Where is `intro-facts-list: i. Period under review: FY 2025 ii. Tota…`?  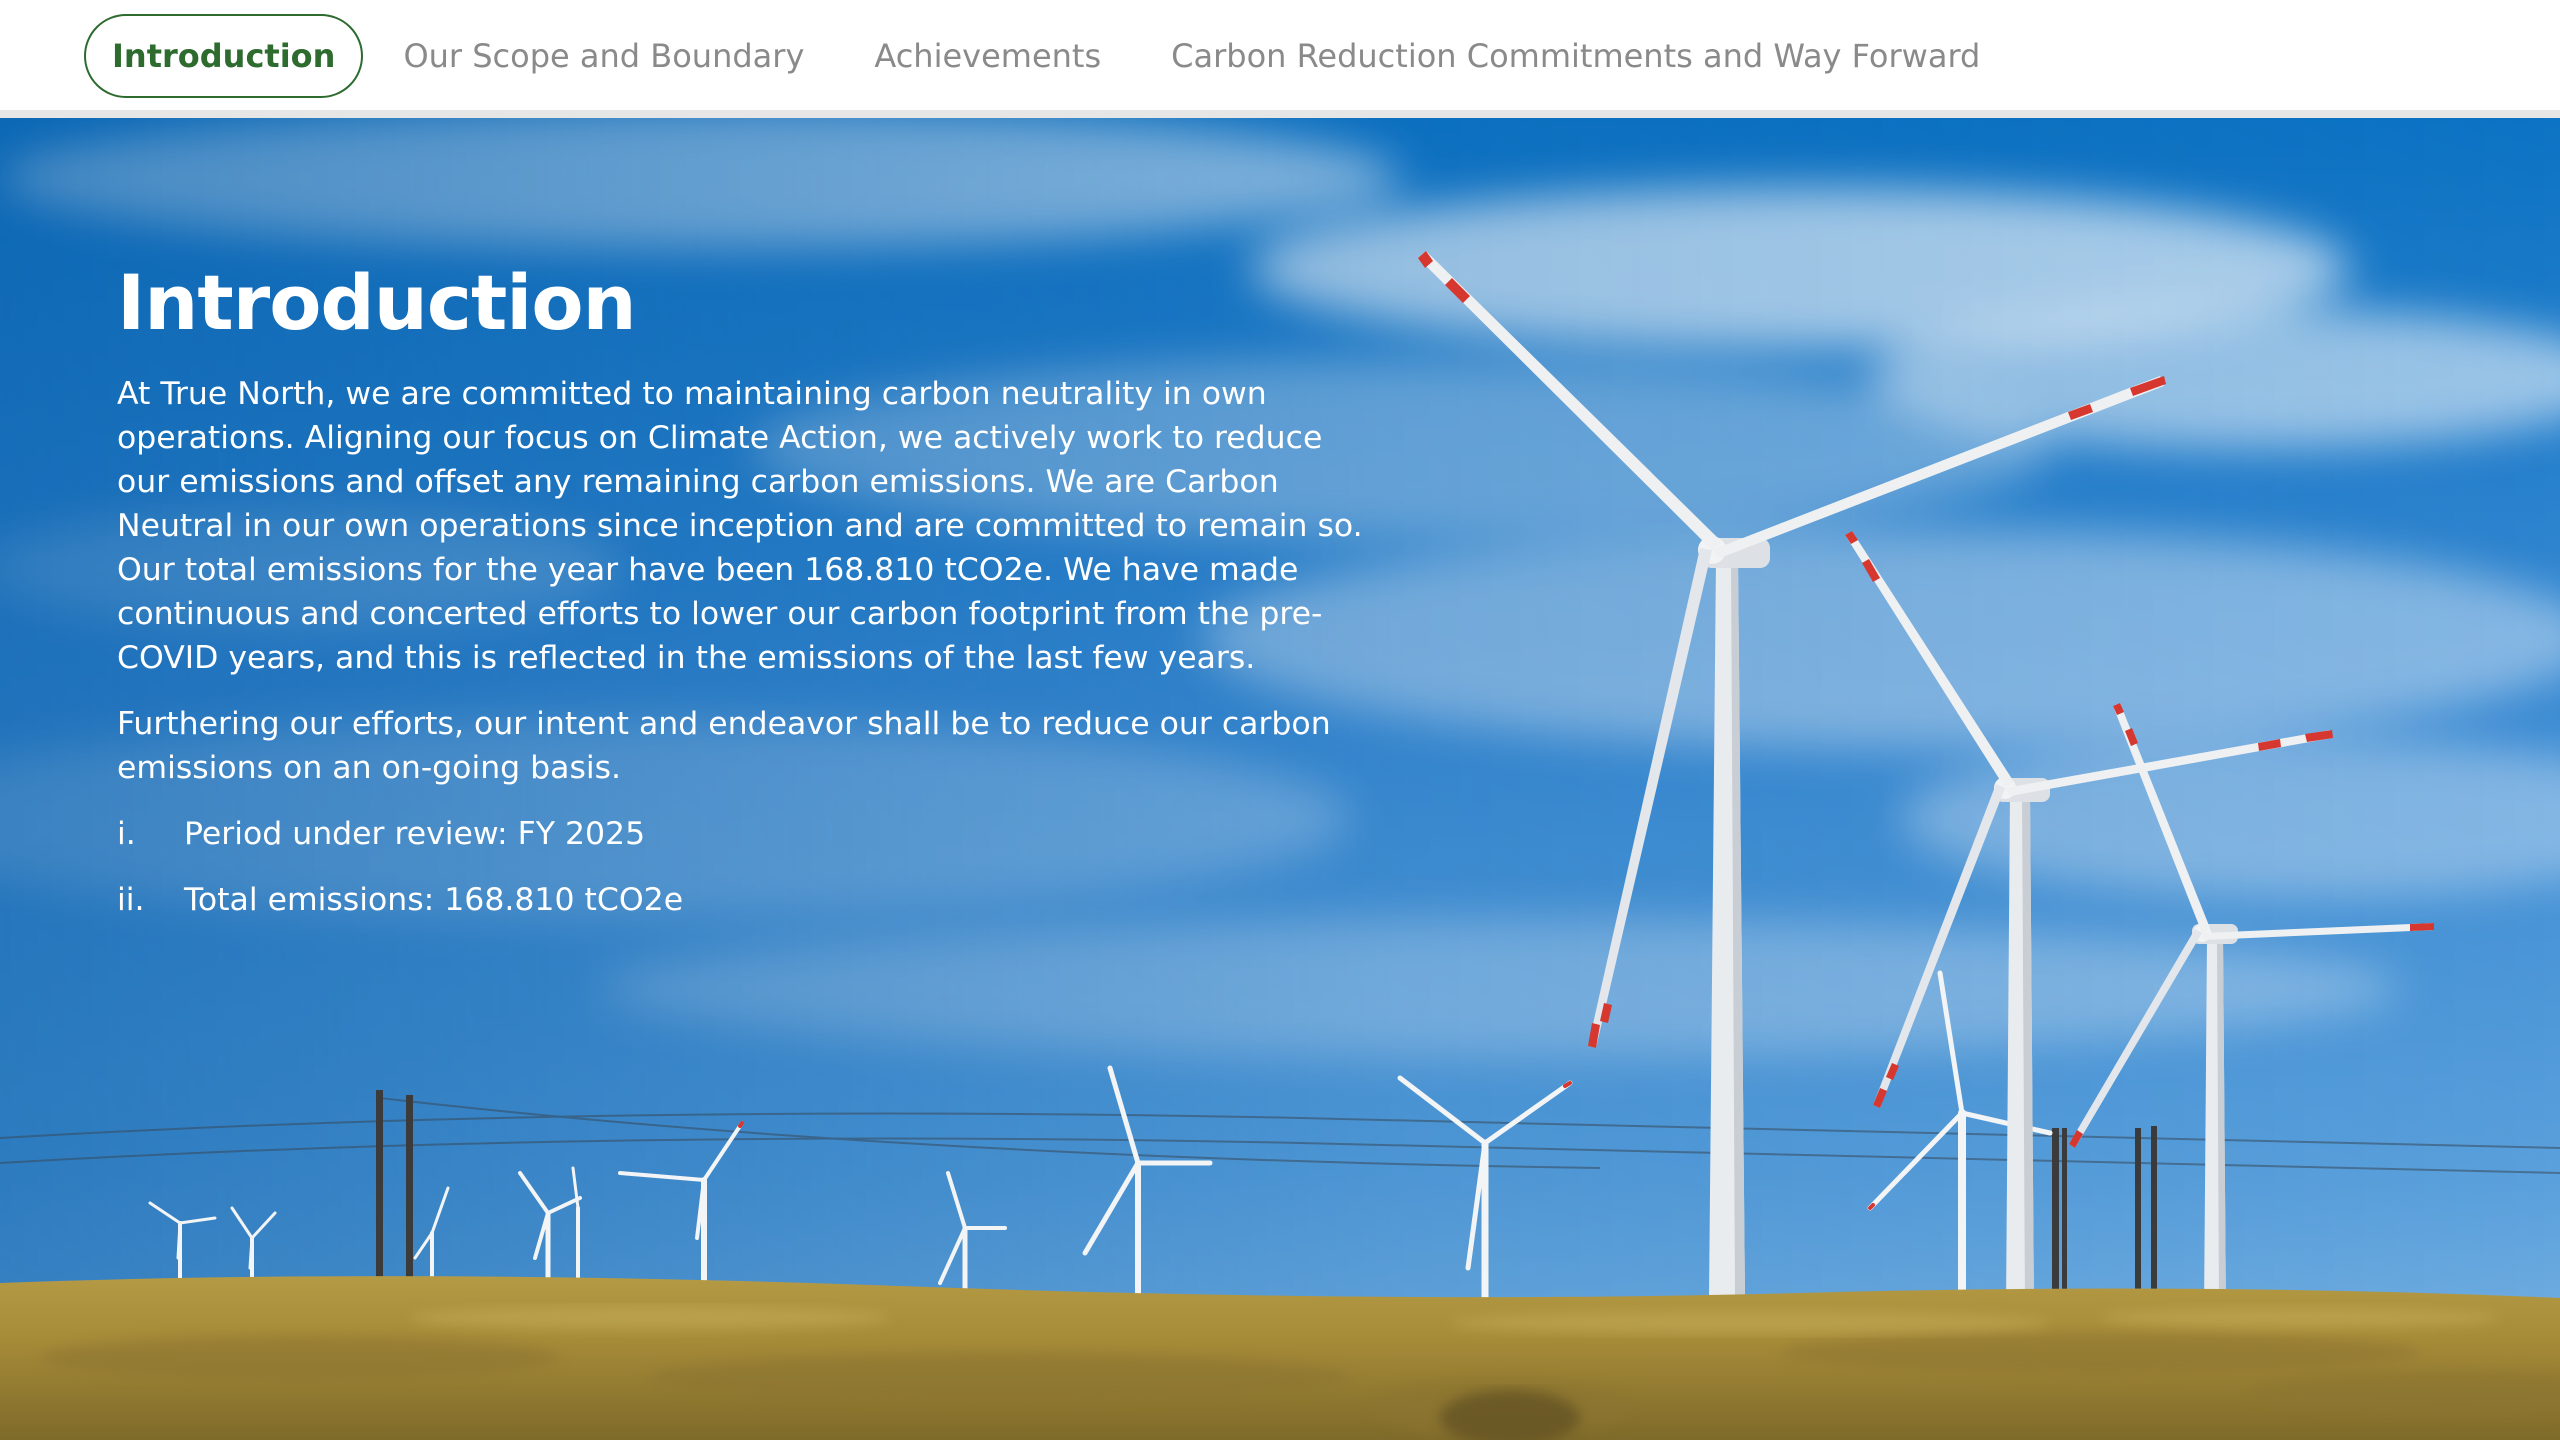
intro-facts-list: i. Period under review: FY 2025 ii. Tota… is located at coordinates (742, 867).